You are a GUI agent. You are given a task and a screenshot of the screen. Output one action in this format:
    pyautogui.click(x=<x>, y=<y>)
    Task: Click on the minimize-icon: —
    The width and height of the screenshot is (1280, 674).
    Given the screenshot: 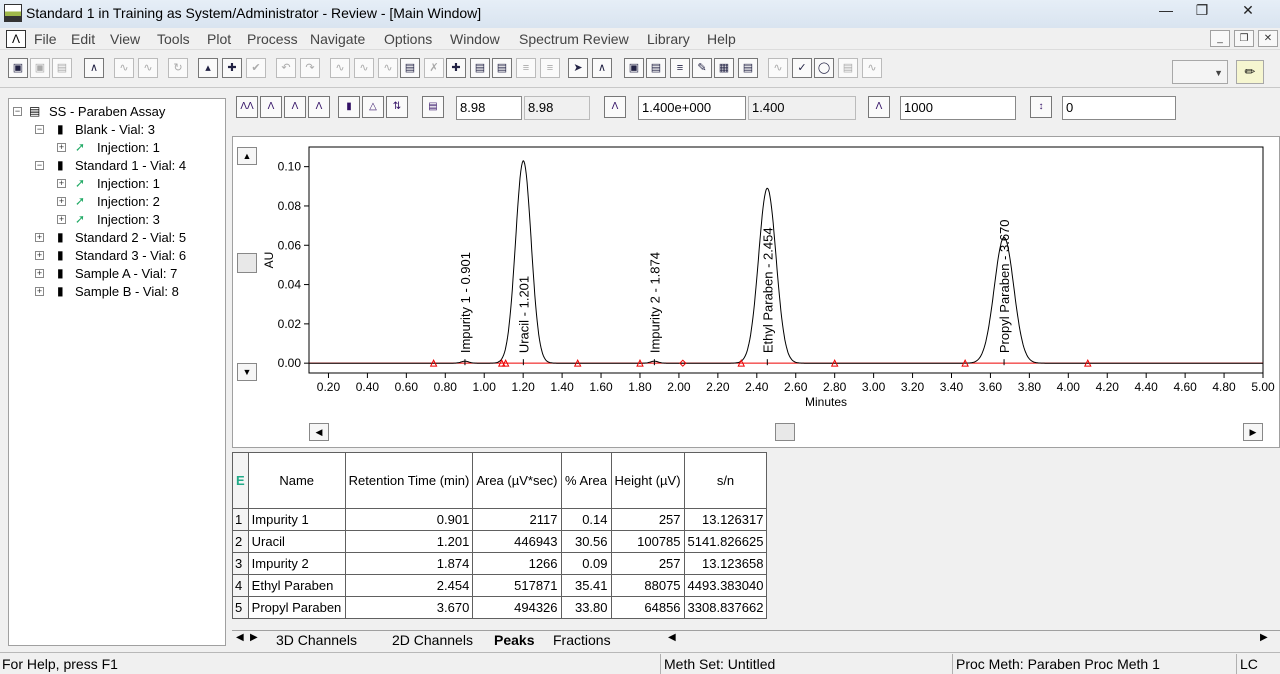 What is the action you would take?
    pyautogui.click(x=1166, y=11)
    